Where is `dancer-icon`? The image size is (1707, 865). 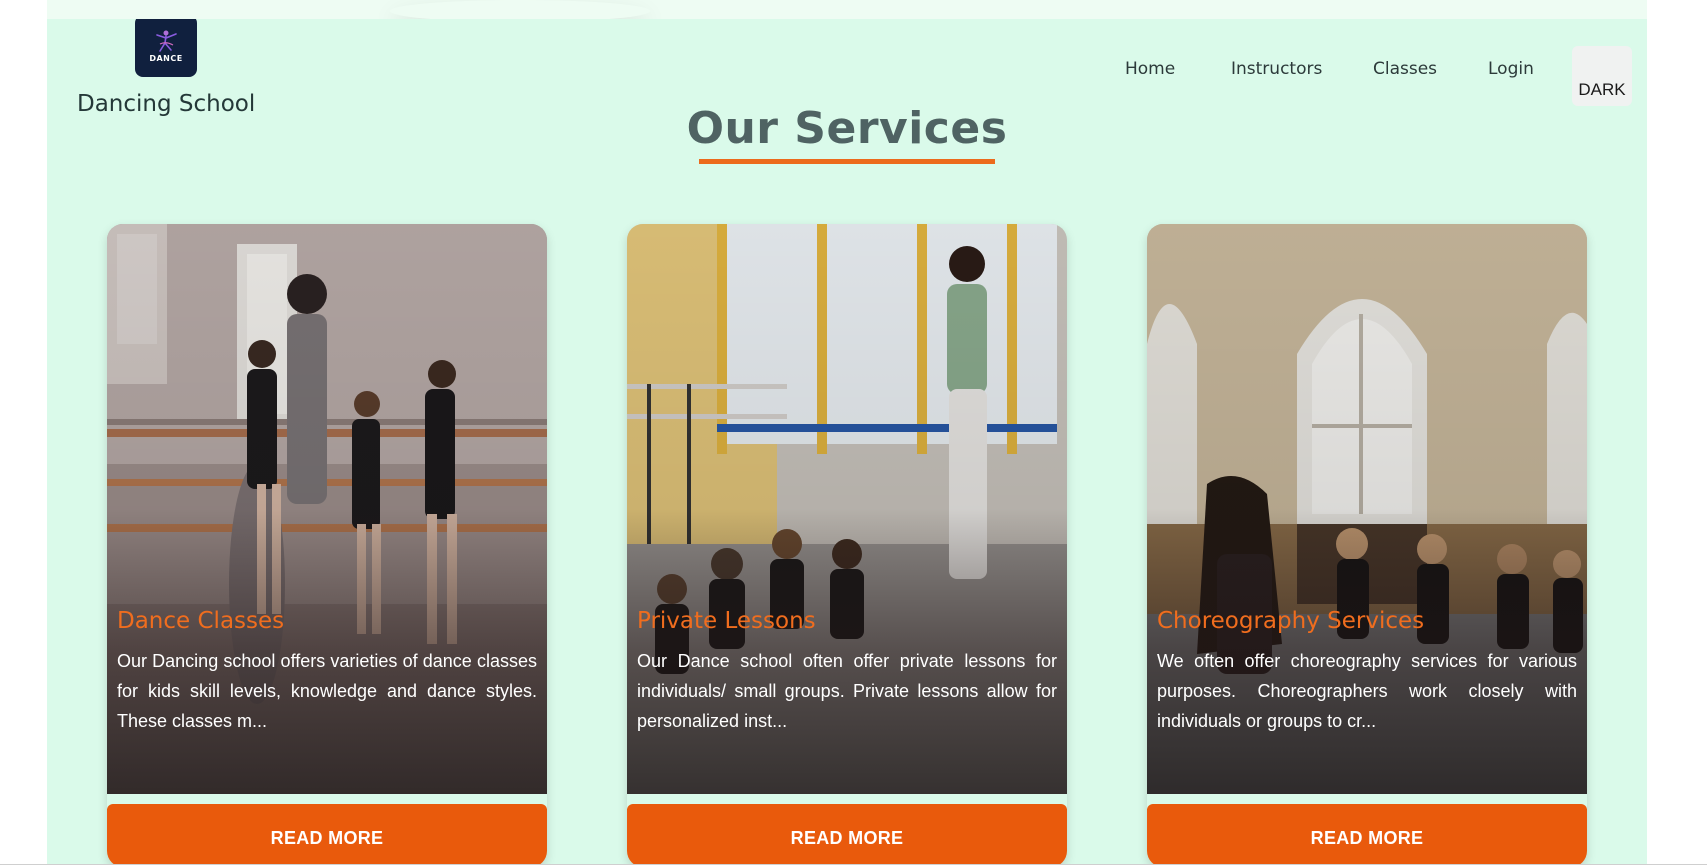 dancer-icon is located at coordinates (166, 41).